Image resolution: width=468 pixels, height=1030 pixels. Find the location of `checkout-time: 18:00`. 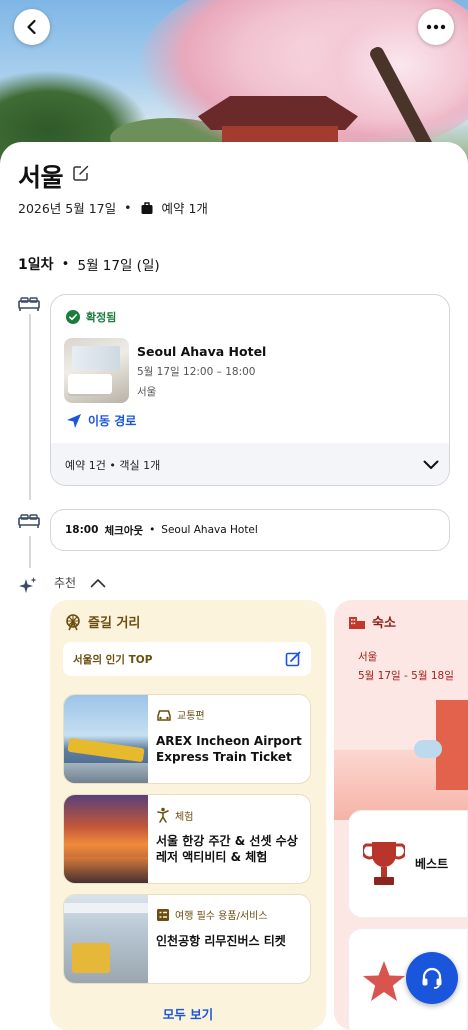

checkout-time: 18:00 is located at coordinates (82, 530).